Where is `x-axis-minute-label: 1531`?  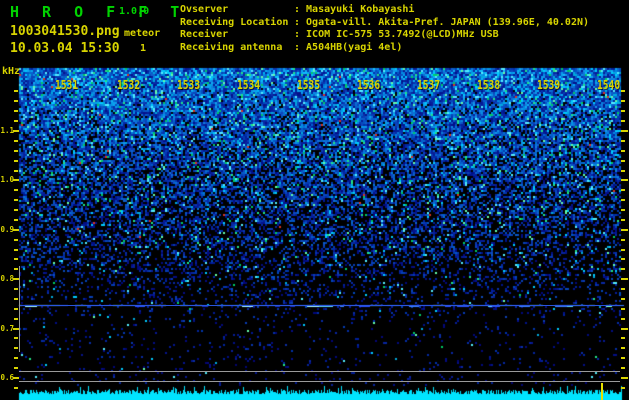
x-axis-minute-label: 1531 is located at coordinates (67, 85).